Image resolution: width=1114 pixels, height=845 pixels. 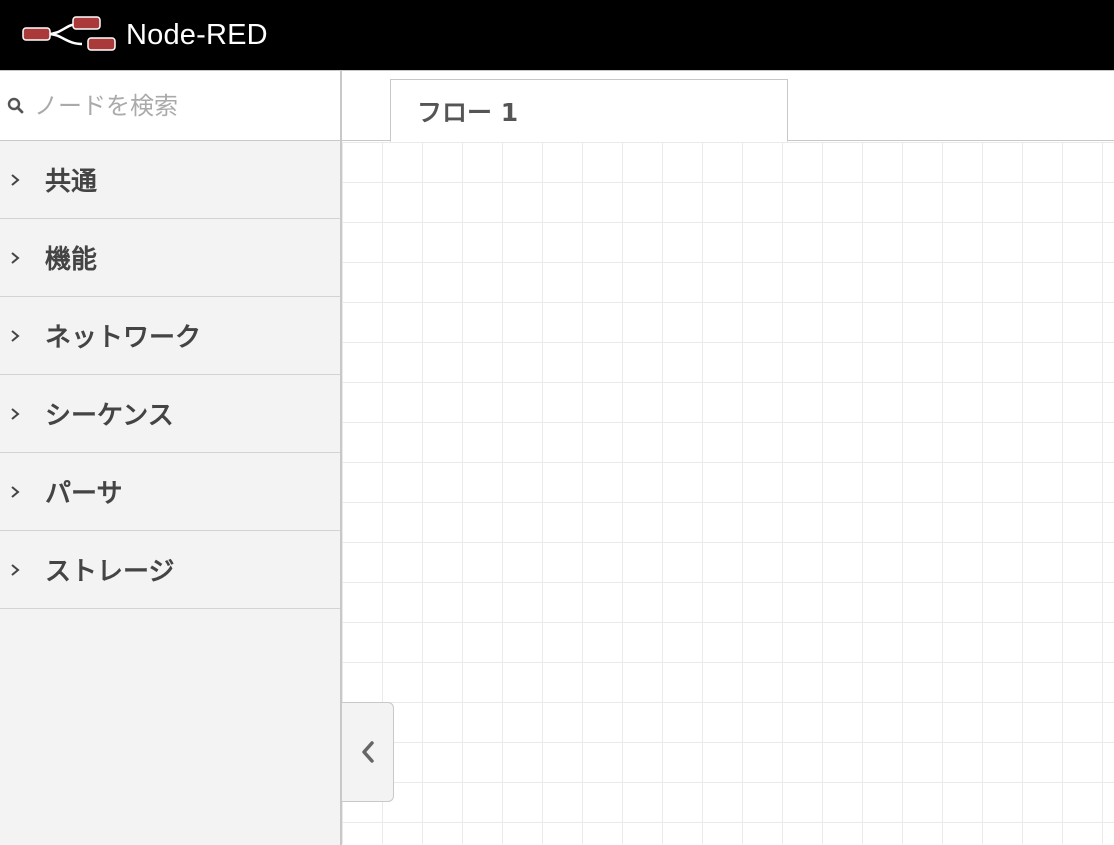 What do you see at coordinates (170, 180) in the screenshot?
I see `palette-category-common: 共通` at bounding box center [170, 180].